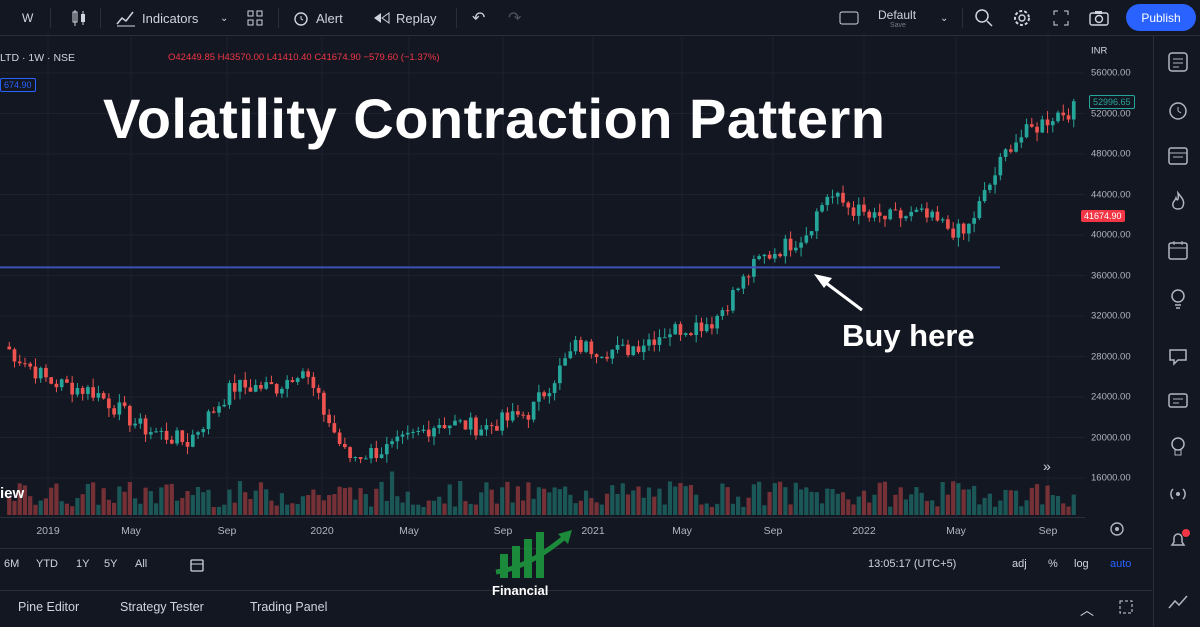 The image size is (1200, 627). I want to click on templates-grid-icon, so click(255, 18).